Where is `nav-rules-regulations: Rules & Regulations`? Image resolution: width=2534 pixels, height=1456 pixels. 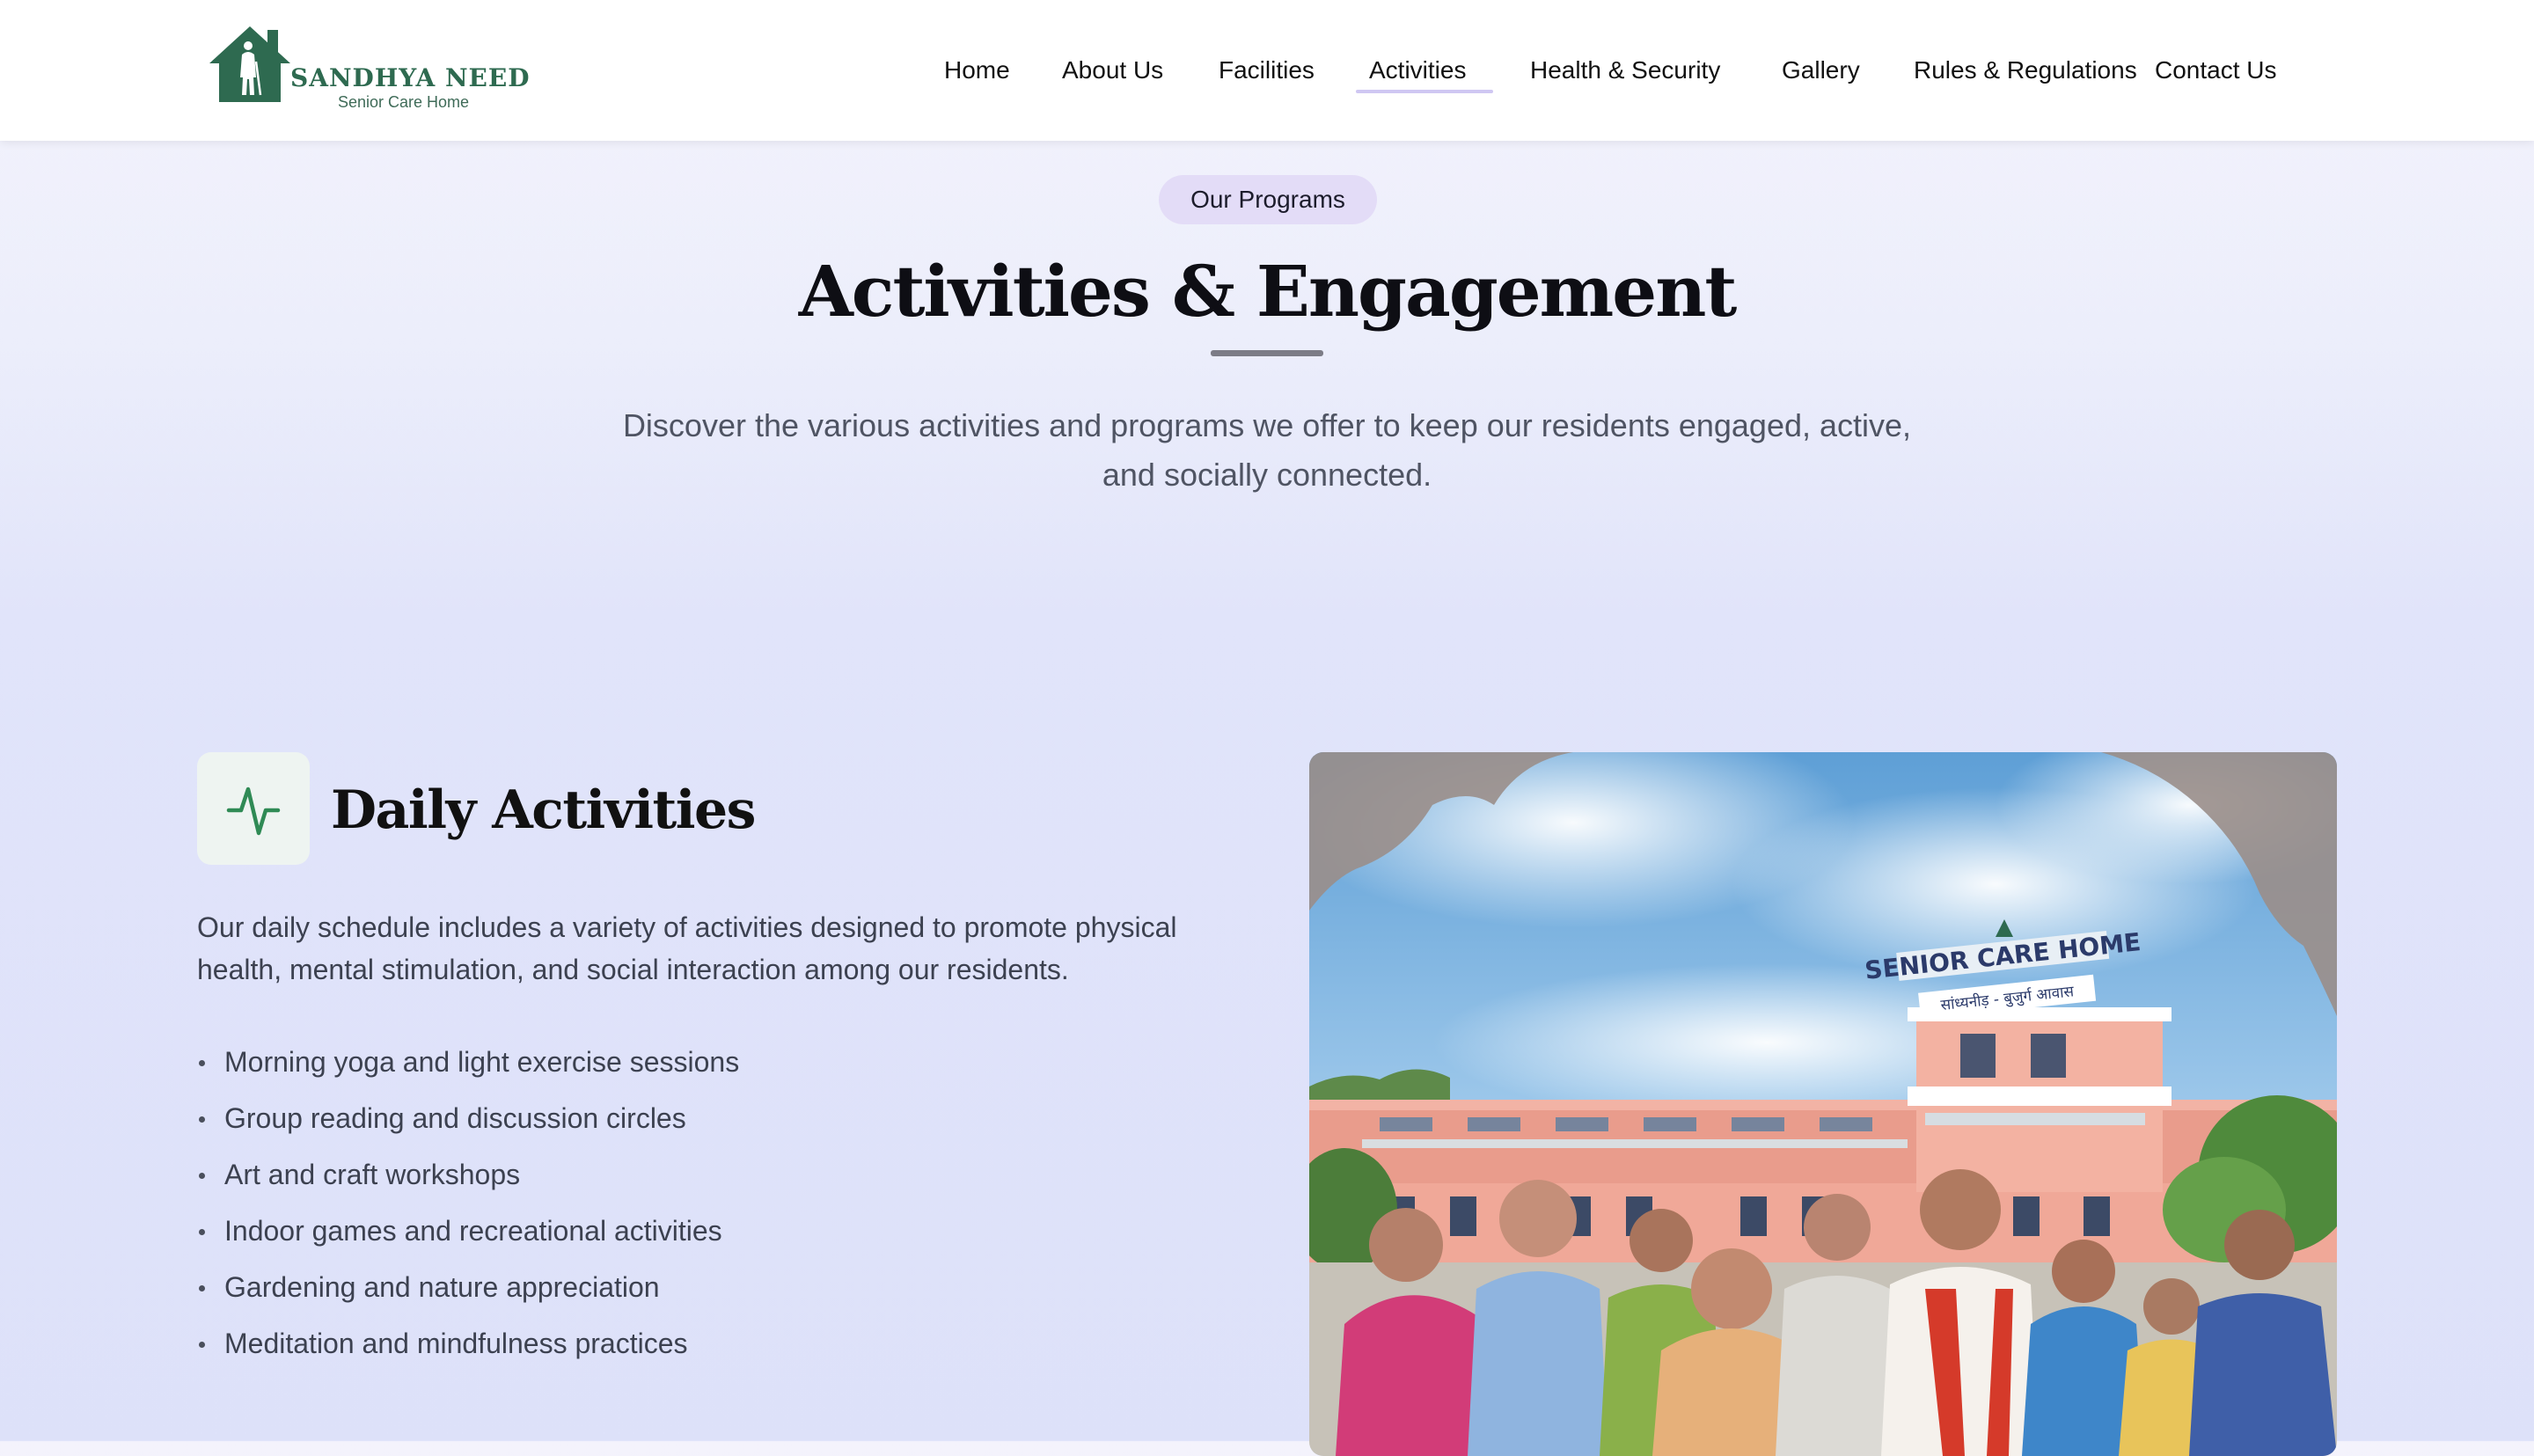
nav-rules-regulations: Rules & Regulations is located at coordinates (2025, 70).